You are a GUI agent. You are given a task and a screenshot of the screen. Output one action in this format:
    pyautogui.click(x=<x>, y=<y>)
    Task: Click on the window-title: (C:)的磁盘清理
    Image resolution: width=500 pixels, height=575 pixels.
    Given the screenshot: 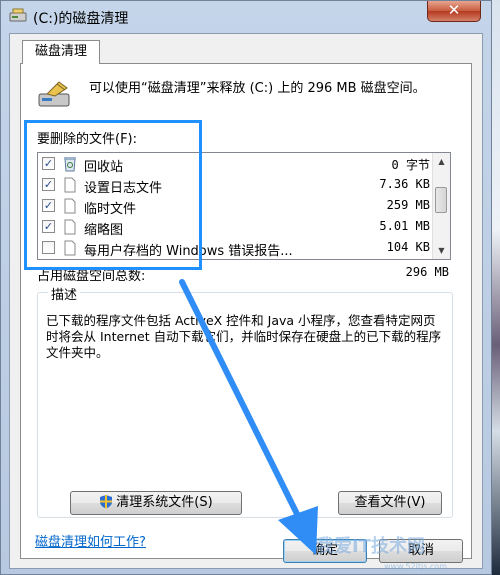 What is the action you would take?
    pyautogui.click(x=81, y=19)
    